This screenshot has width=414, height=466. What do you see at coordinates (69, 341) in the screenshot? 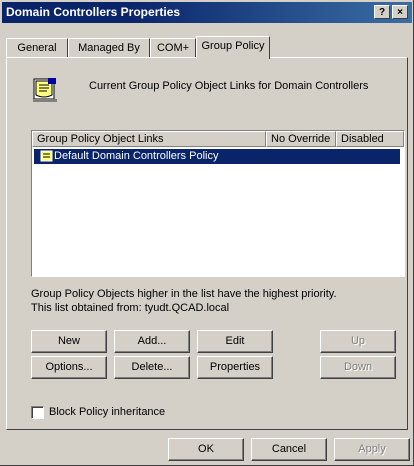
I see `new-button: New` at bounding box center [69, 341].